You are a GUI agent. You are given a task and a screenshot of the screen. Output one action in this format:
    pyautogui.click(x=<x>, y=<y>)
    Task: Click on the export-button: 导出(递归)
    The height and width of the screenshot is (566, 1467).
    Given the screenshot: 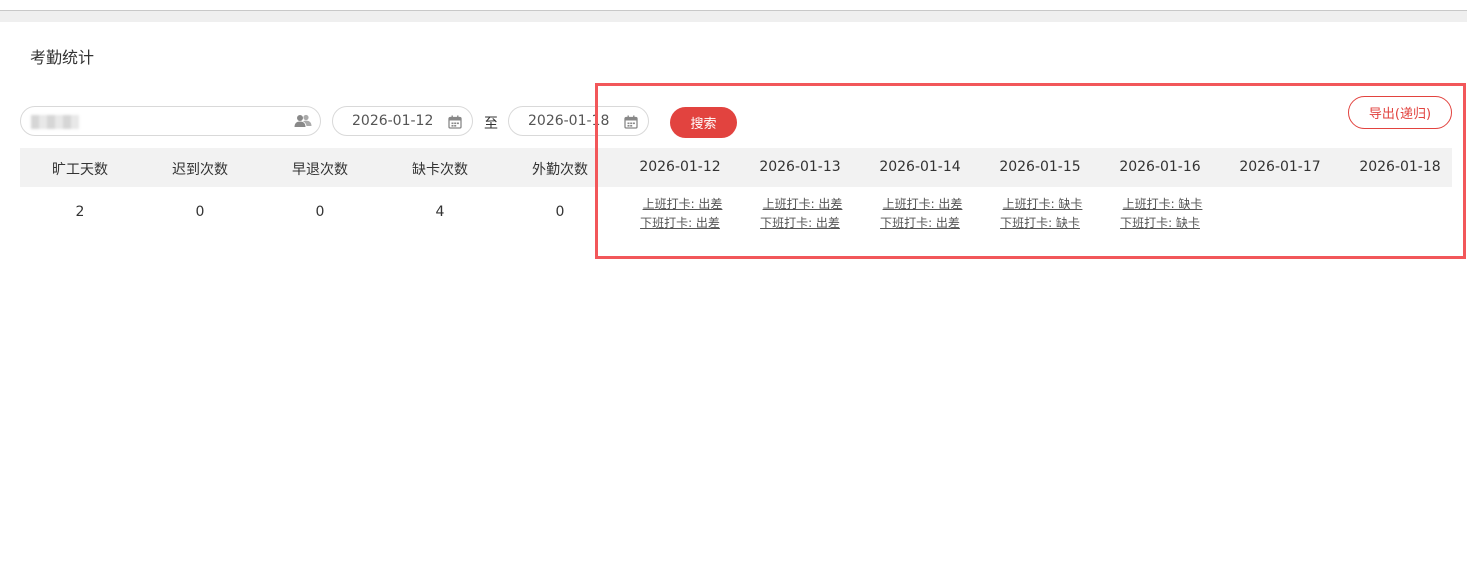 What is the action you would take?
    pyautogui.click(x=1400, y=112)
    